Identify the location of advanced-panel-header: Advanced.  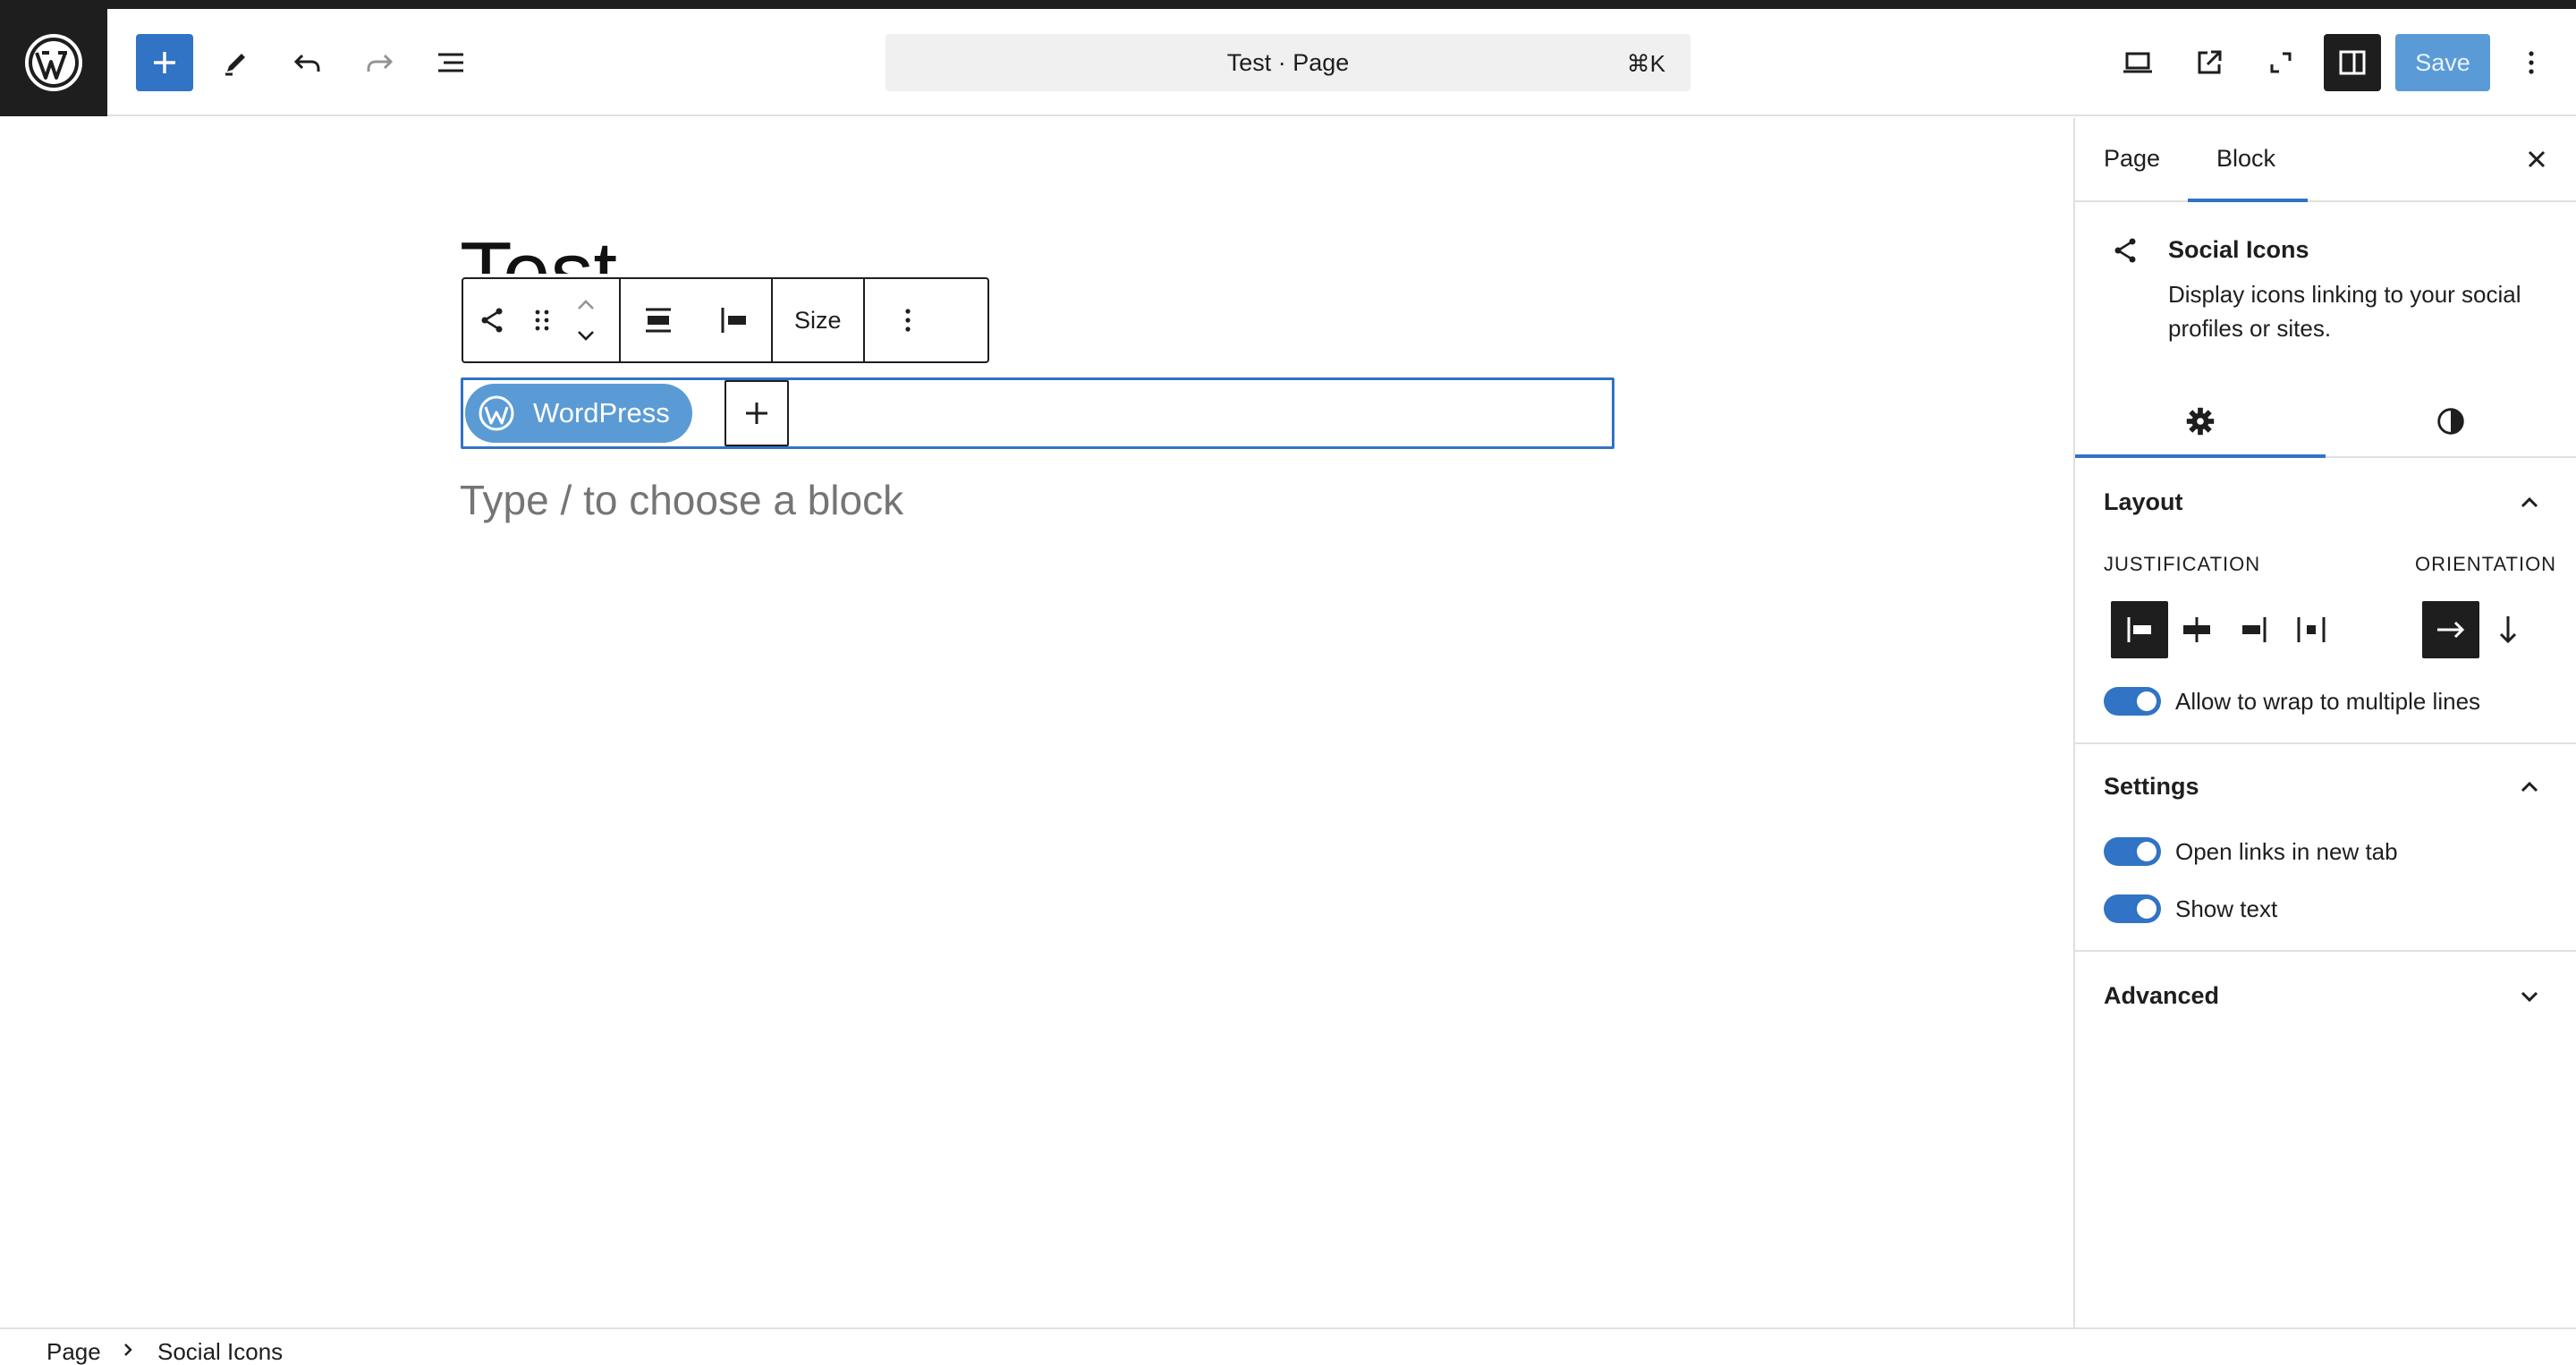
(2325, 995).